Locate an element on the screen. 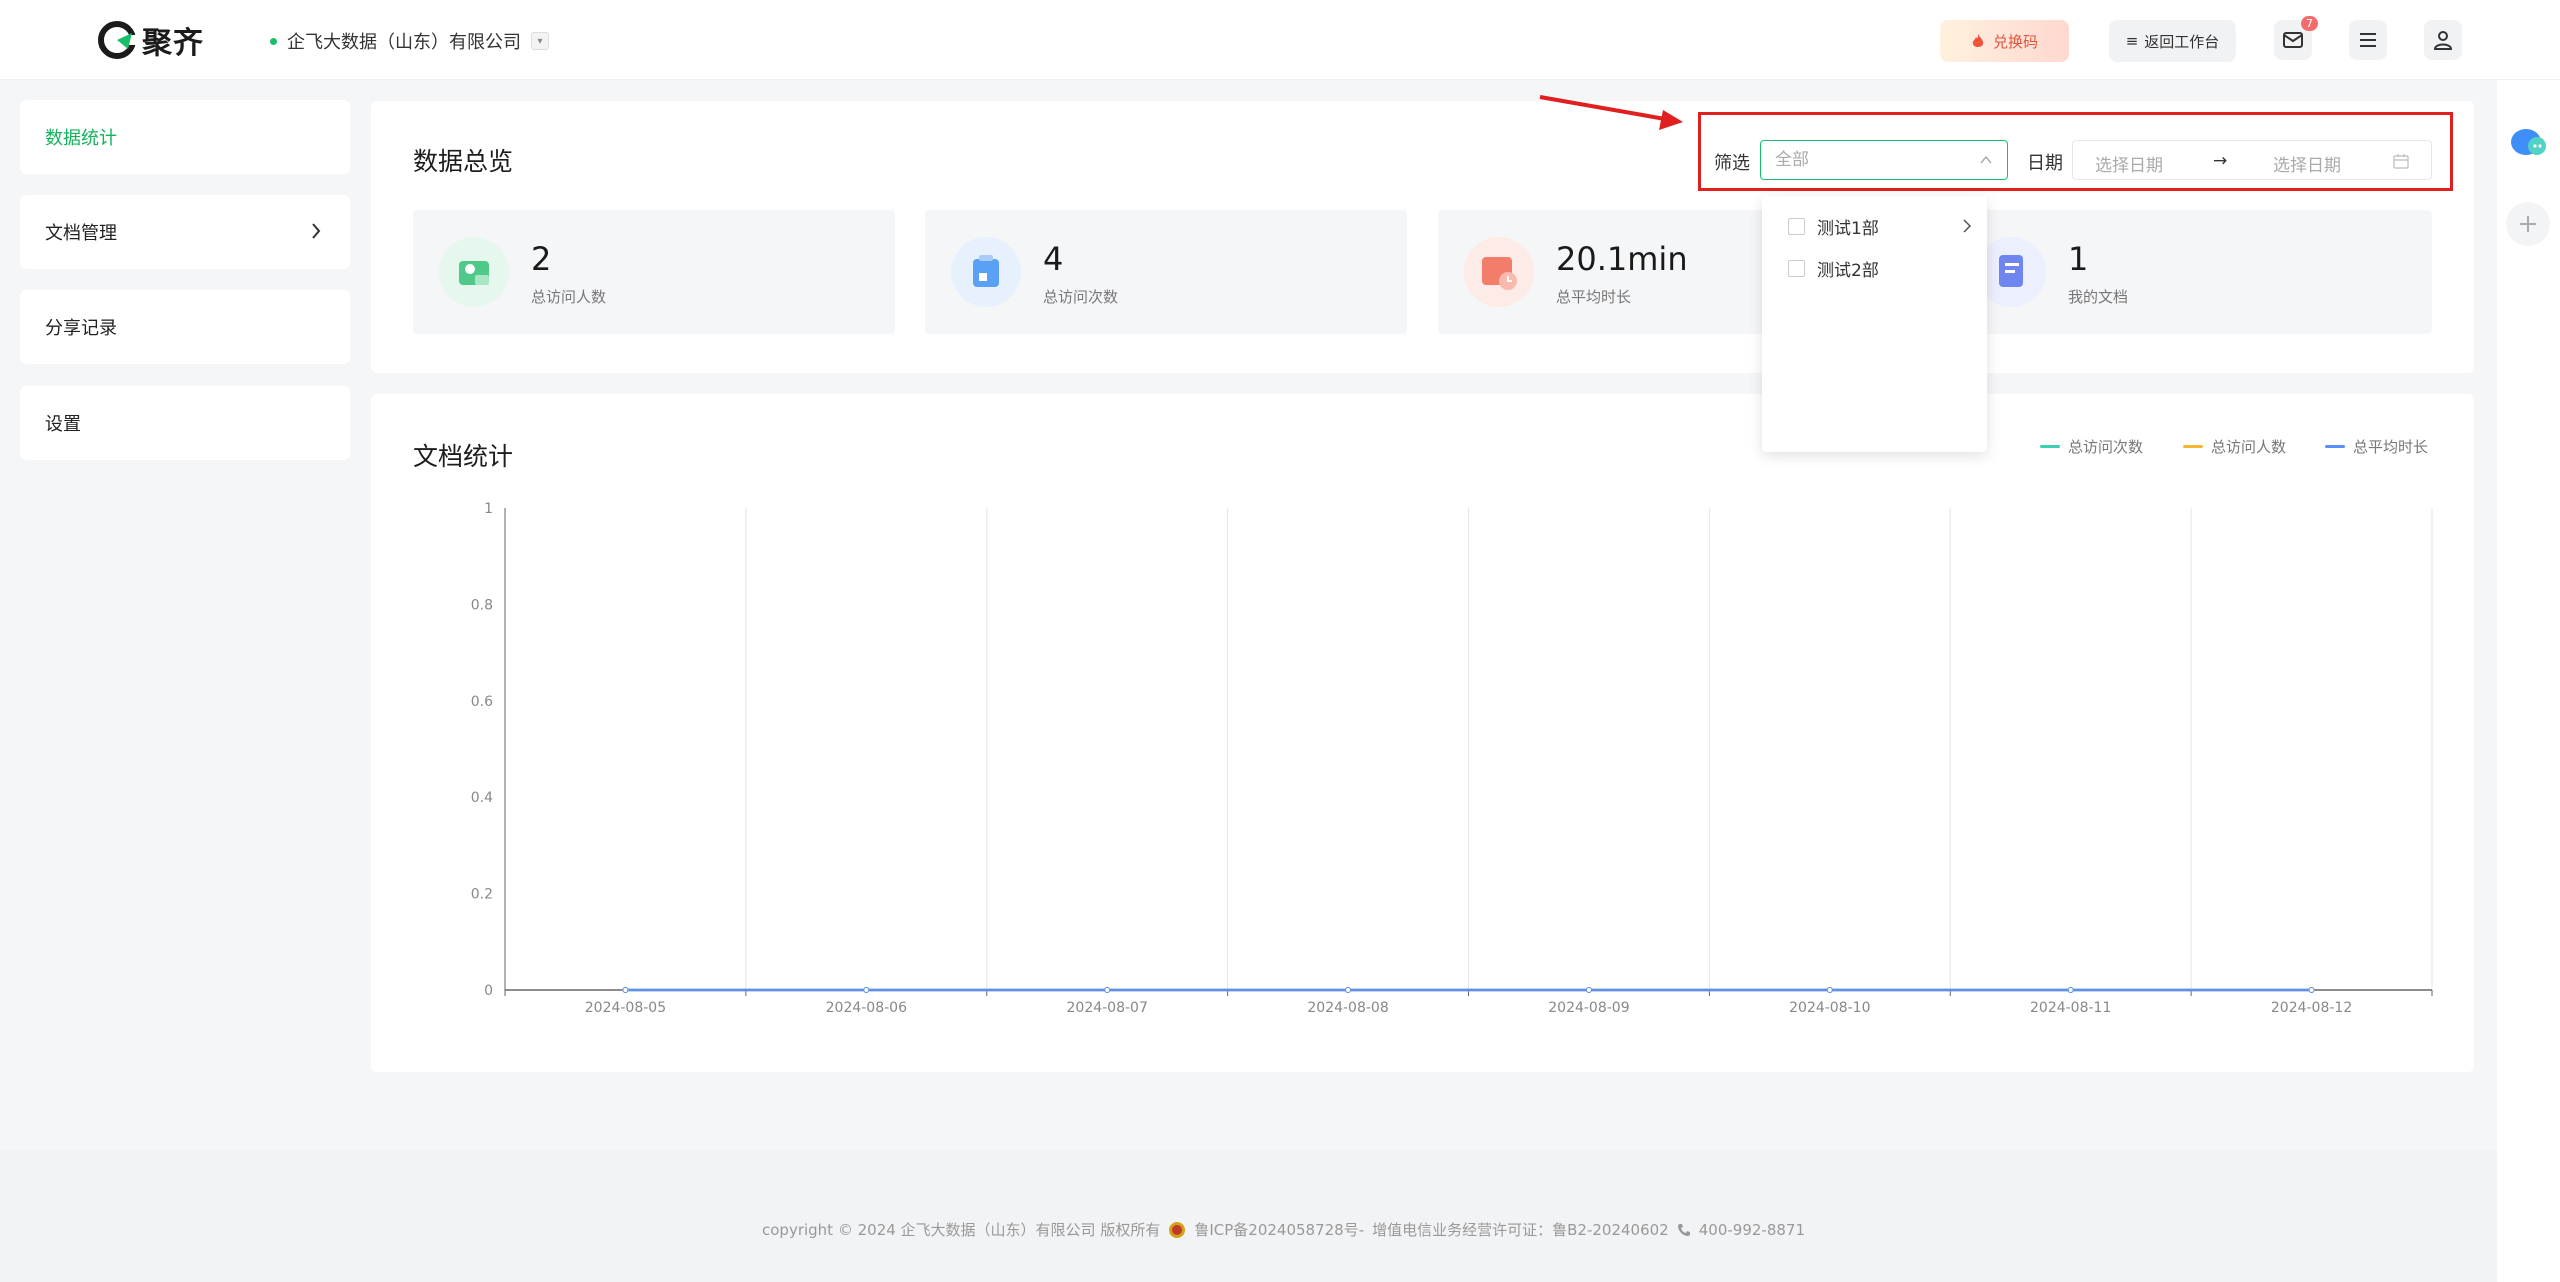 The height and width of the screenshot is (1282, 2560). option-label: 测试2部 is located at coordinates (1848, 271).